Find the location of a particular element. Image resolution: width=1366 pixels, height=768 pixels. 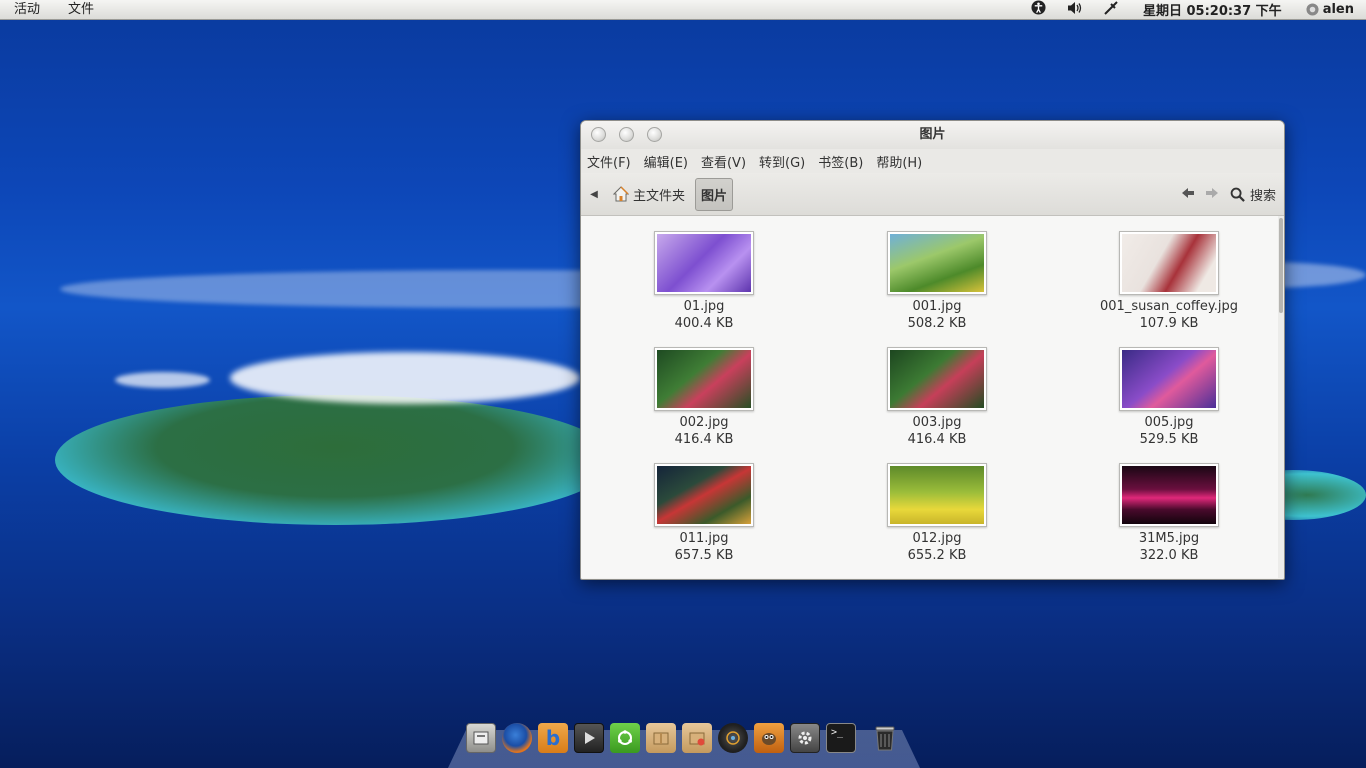

activities-button: 活动 is located at coordinates (27, 10).